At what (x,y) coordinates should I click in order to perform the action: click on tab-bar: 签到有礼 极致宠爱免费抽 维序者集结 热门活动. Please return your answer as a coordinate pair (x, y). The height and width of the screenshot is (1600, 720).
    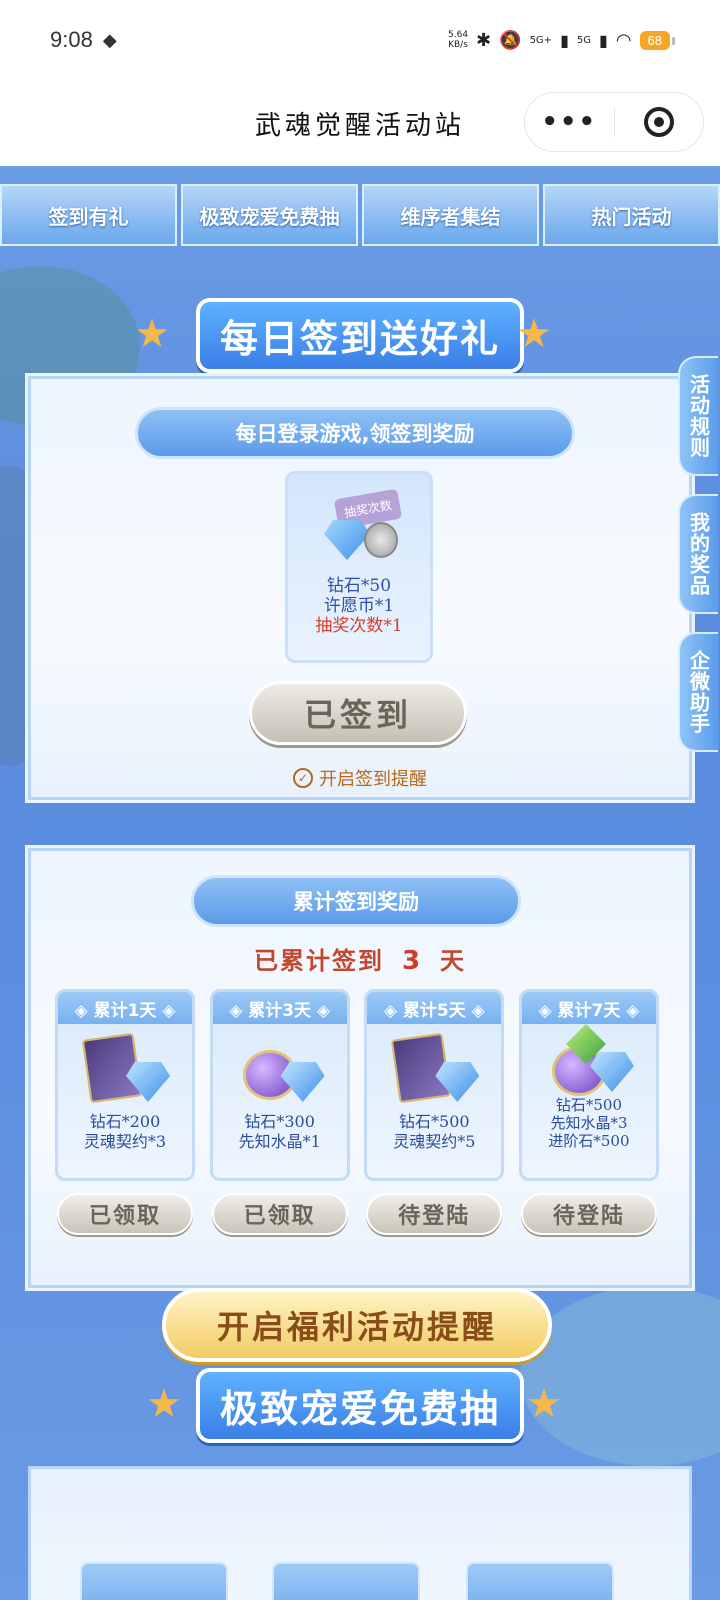
    Looking at the image, I should click on (360, 215).